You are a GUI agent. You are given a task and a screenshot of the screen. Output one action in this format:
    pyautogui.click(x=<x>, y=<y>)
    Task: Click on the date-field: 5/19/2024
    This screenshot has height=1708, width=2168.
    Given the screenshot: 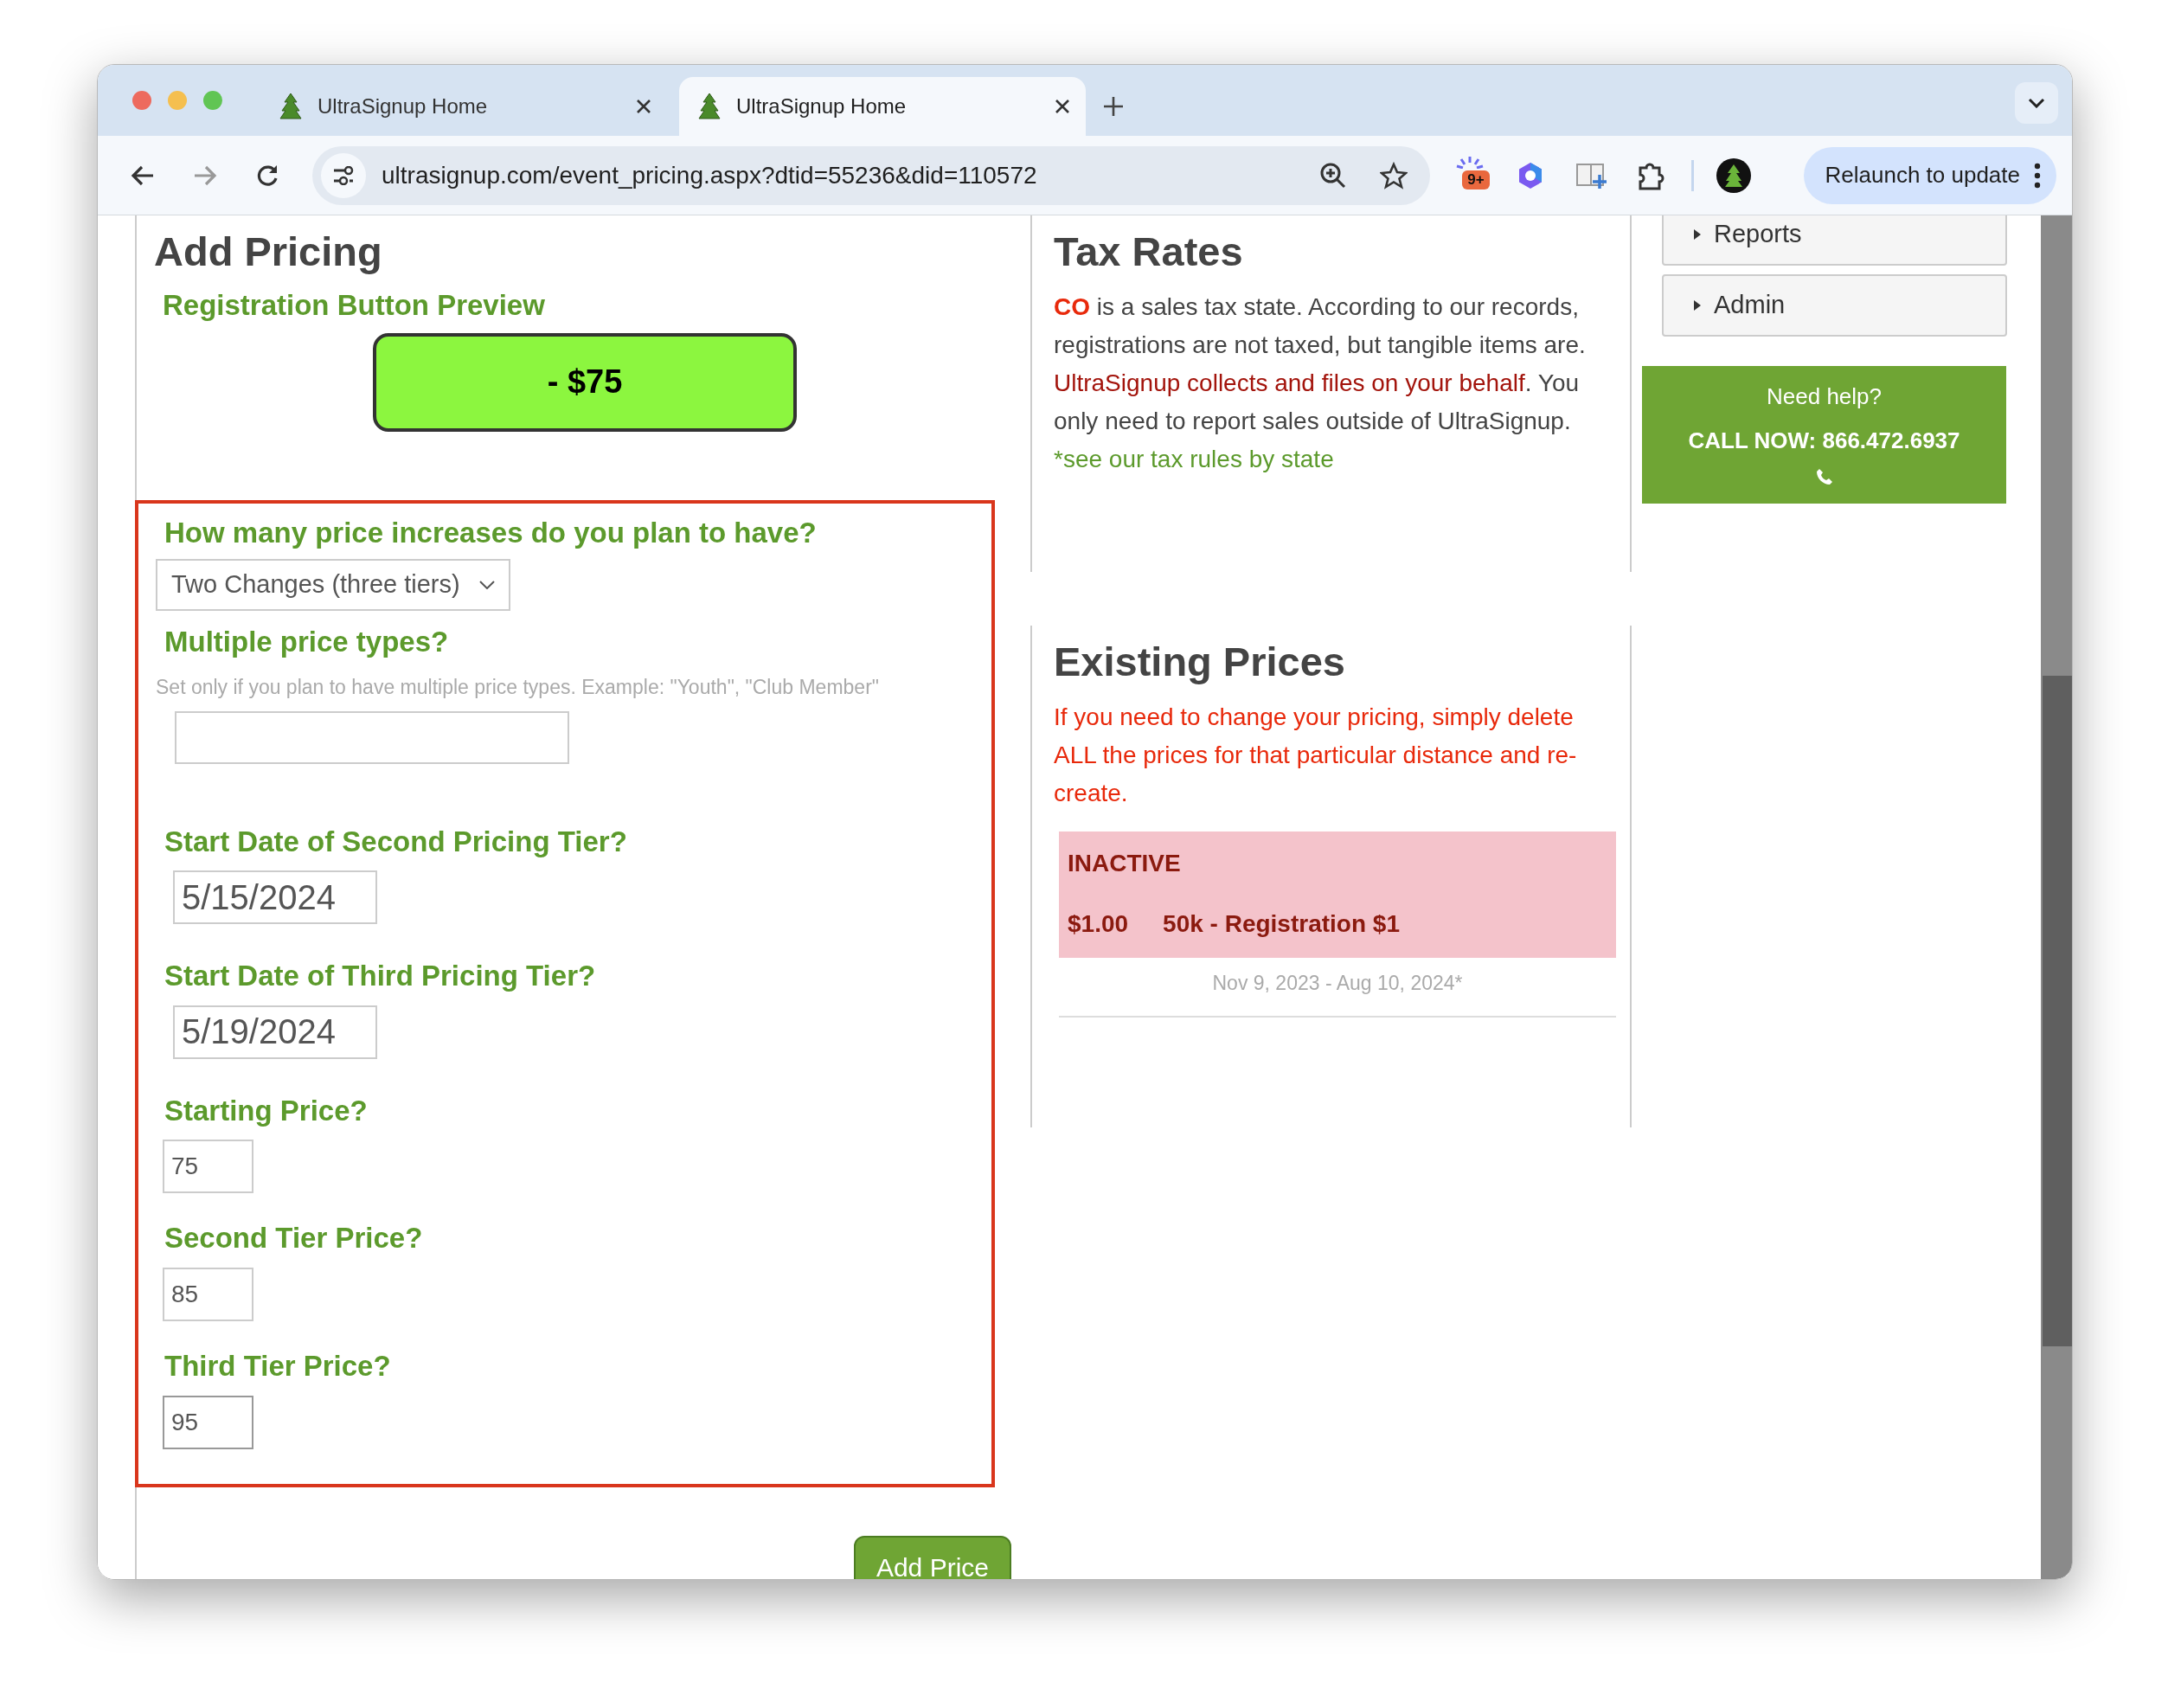 What is the action you would take?
    pyautogui.click(x=275, y=1032)
    